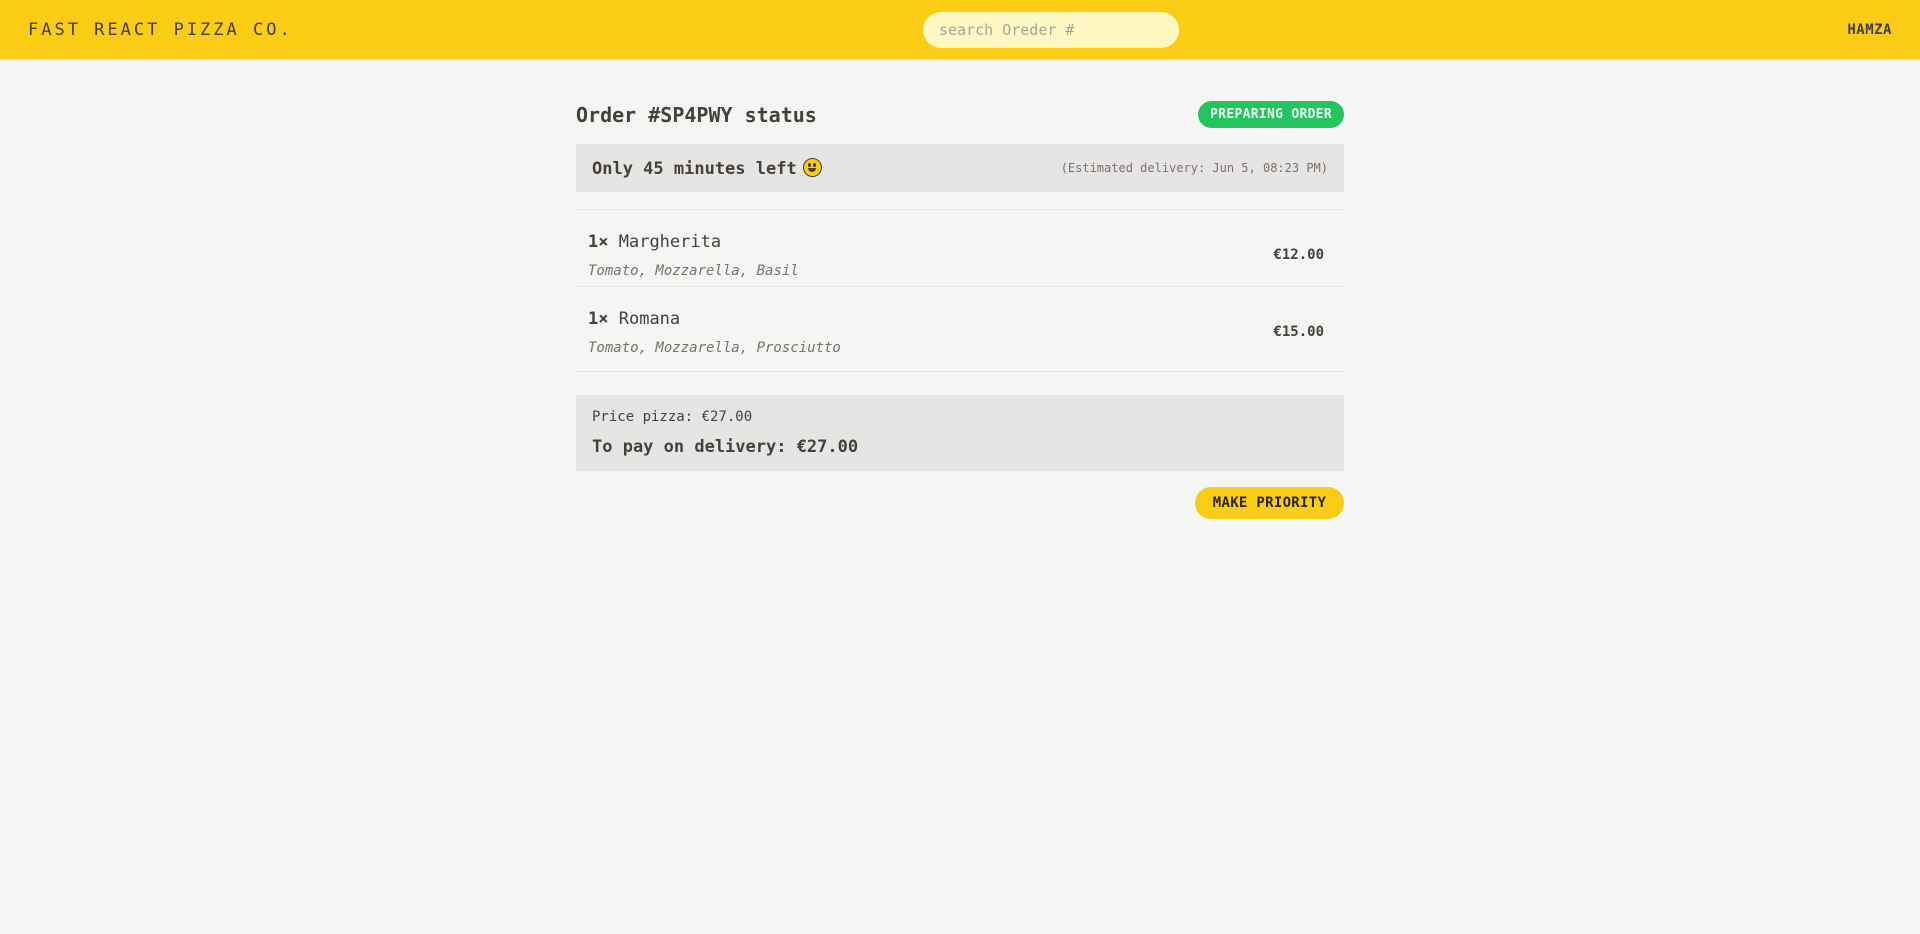 This screenshot has height=934, width=1920. What do you see at coordinates (672, 417) in the screenshot?
I see `price-pizza: Price pizza: €27.00` at bounding box center [672, 417].